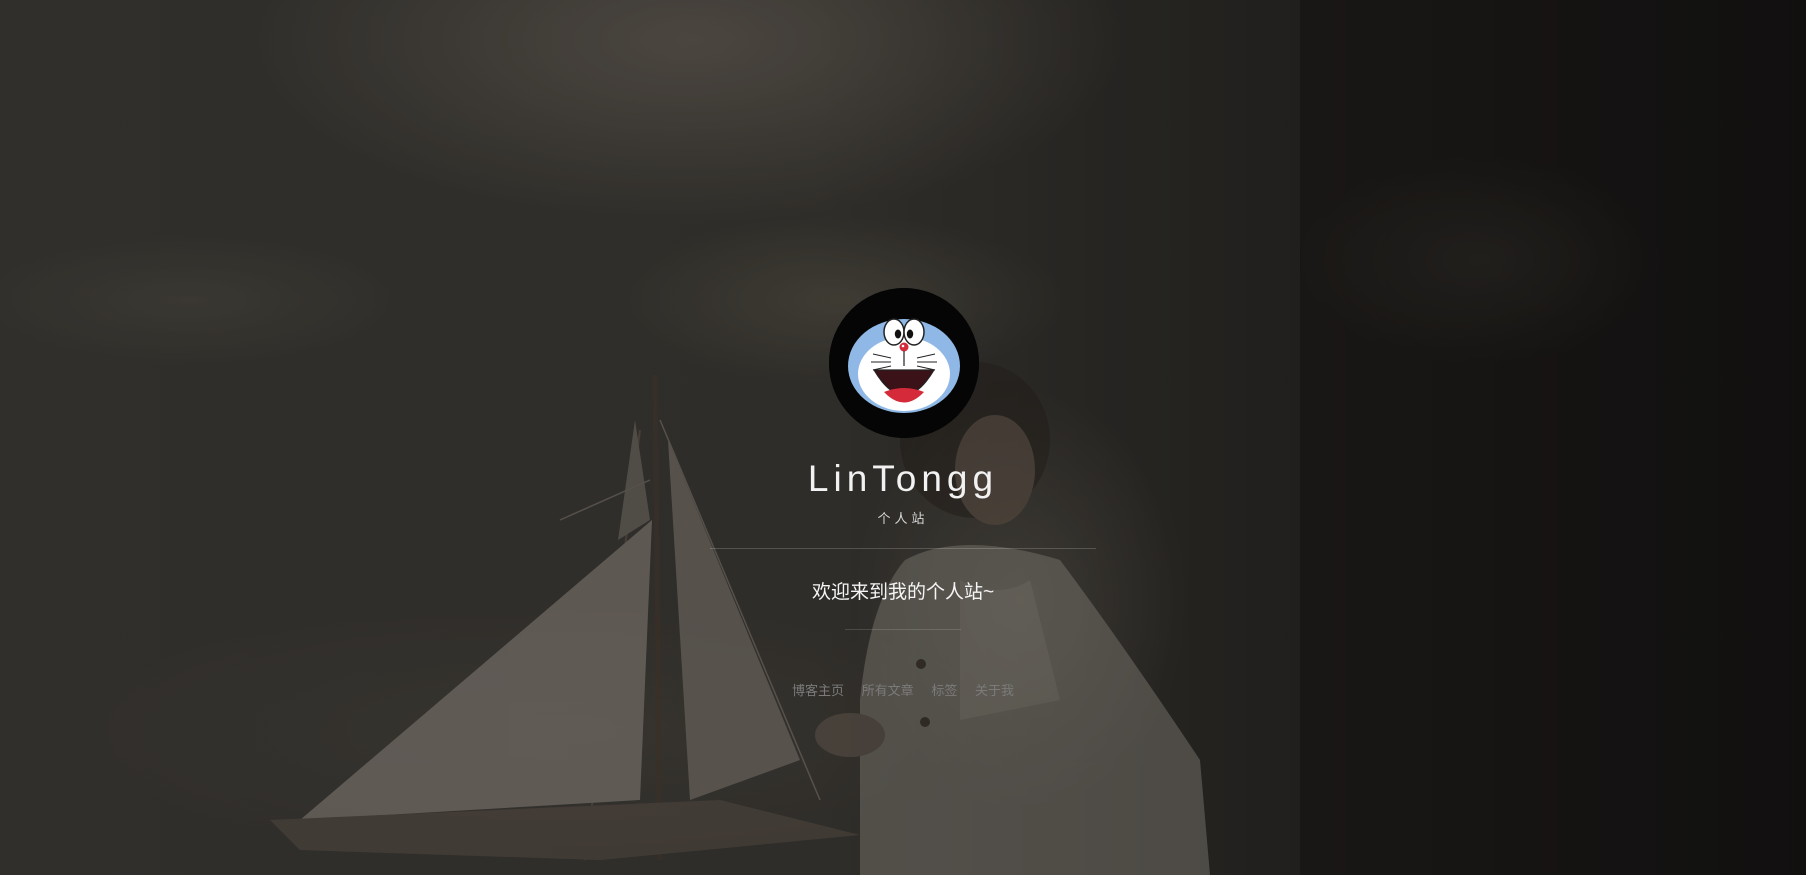 This screenshot has width=1806, height=875. I want to click on divider-short, so click(903, 629).